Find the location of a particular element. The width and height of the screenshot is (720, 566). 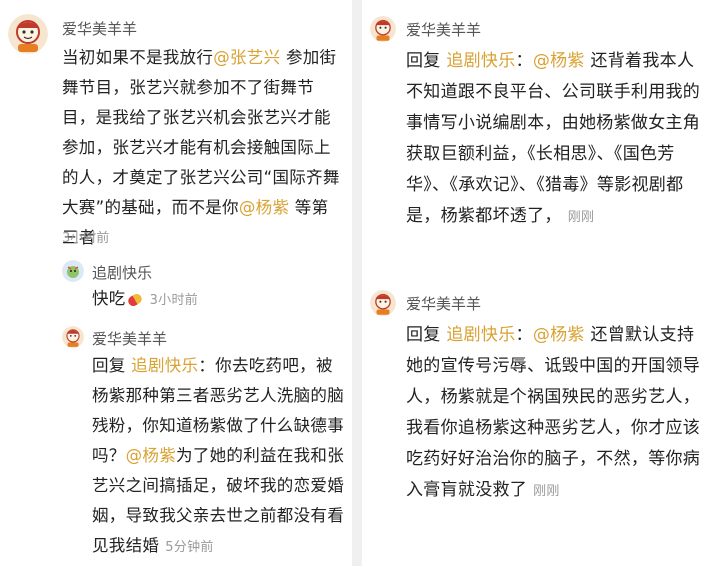

timestamp: 5分钟前 is located at coordinates (189, 547).